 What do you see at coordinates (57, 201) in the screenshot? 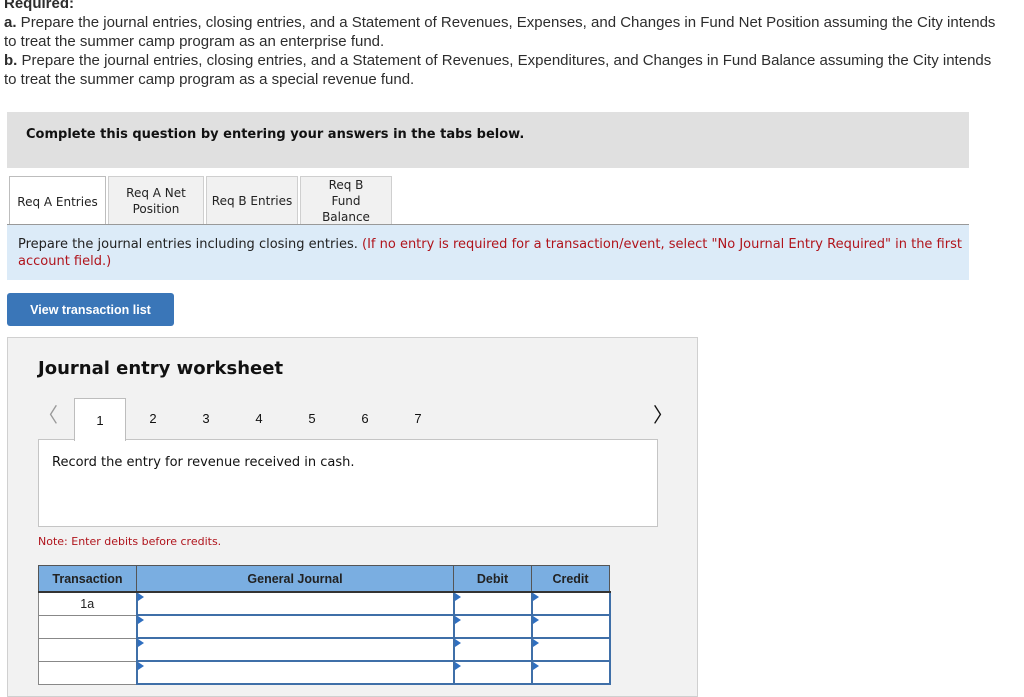
I see `tab-req-a-entries: Req A Entries` at bounding box center [57, 201].